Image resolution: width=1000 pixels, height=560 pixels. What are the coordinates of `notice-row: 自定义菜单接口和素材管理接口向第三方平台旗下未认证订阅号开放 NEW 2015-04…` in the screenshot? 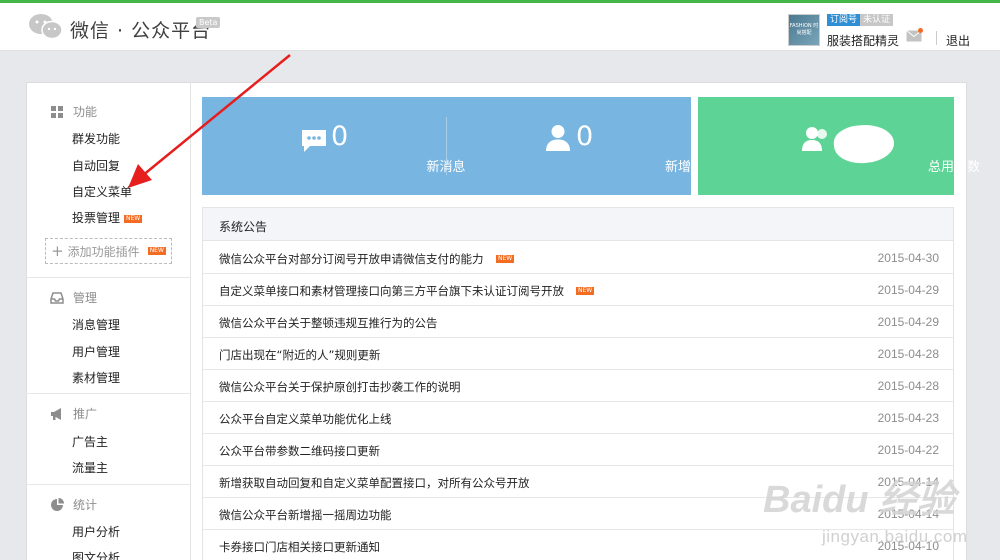 It's located at (578, 290).